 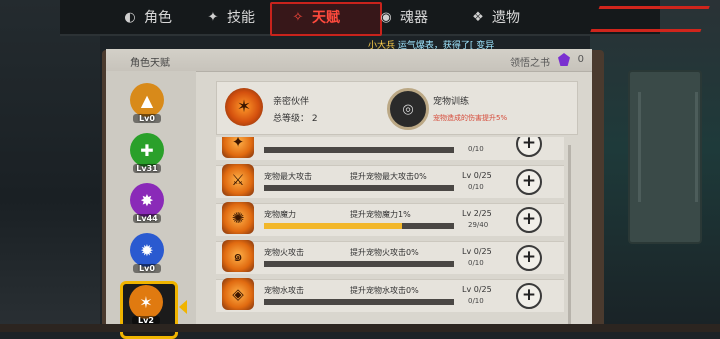 I want to click on talent-row: ✺ 宠物魔力 提升宠物魔力1% Lv 2/25 29/40 +, so click(x=390, y=219).